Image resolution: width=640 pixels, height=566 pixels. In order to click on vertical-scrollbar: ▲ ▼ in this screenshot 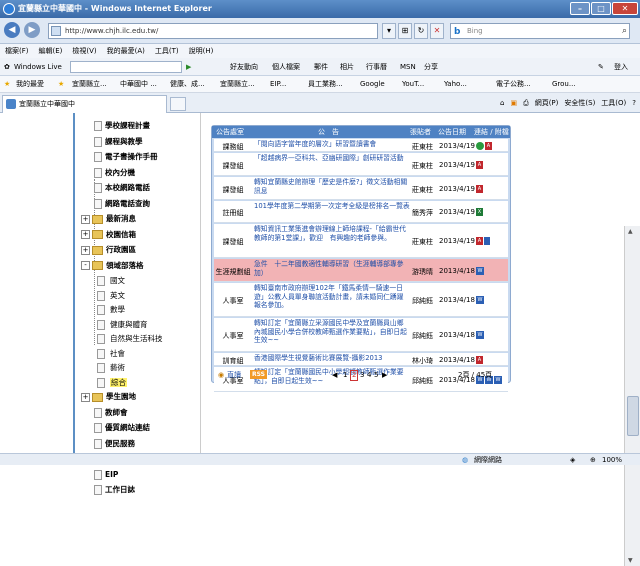, I will do `click(632, 396)`.